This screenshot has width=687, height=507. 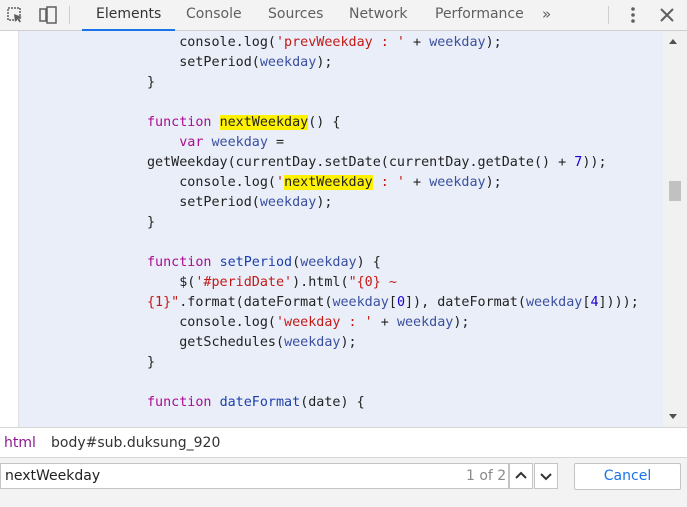 I want to click on code-line: function nextWeekday() {, so click(x=244, y=123).